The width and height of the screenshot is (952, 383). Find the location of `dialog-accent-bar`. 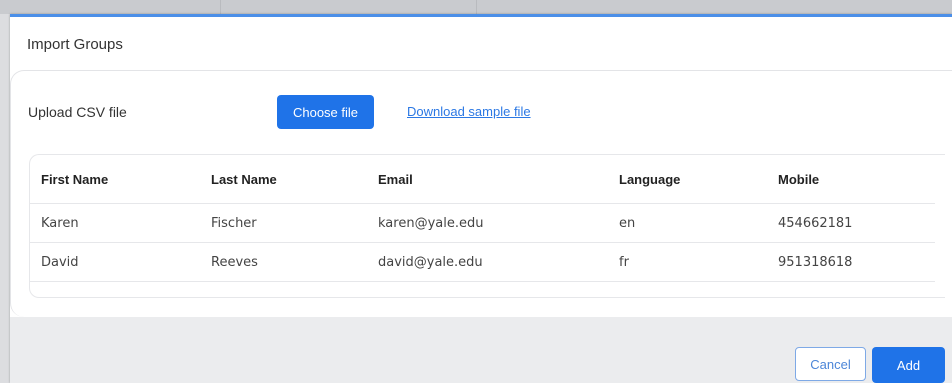

dialog-accent-bar is located at coordinates (481, 15).